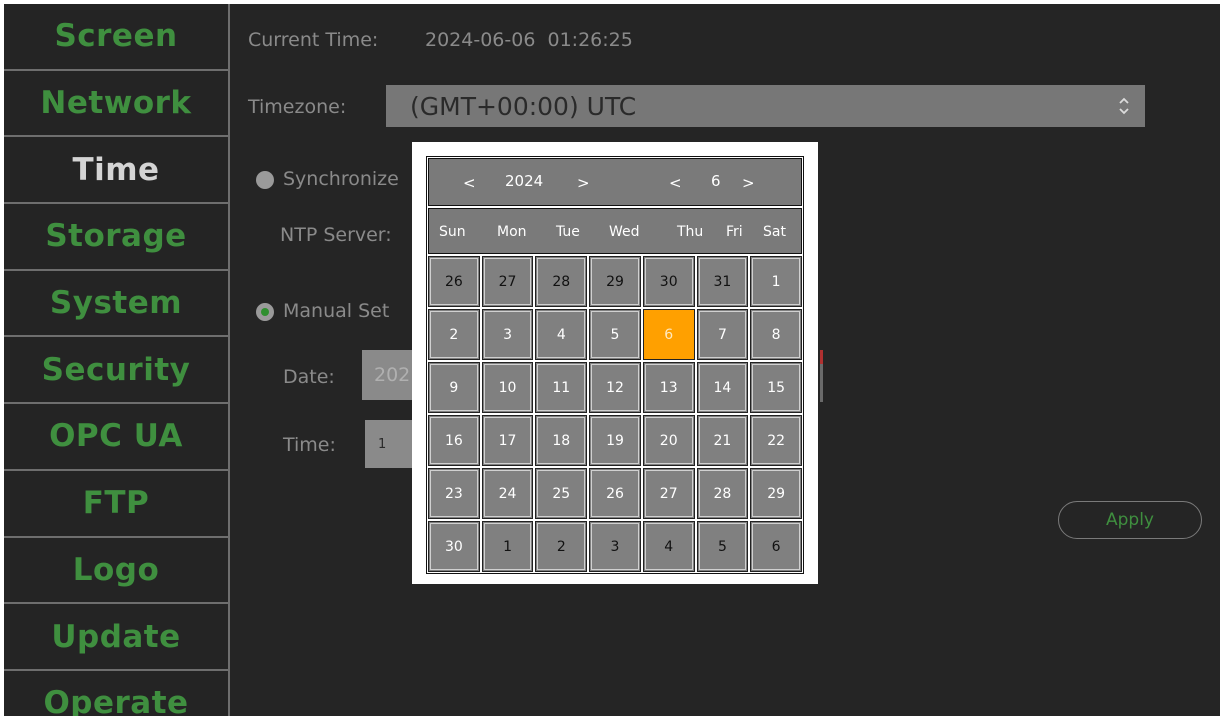 This screenshot has width=1220, height=716. I want to click on weekday-label: Fri, so click(734, 232).